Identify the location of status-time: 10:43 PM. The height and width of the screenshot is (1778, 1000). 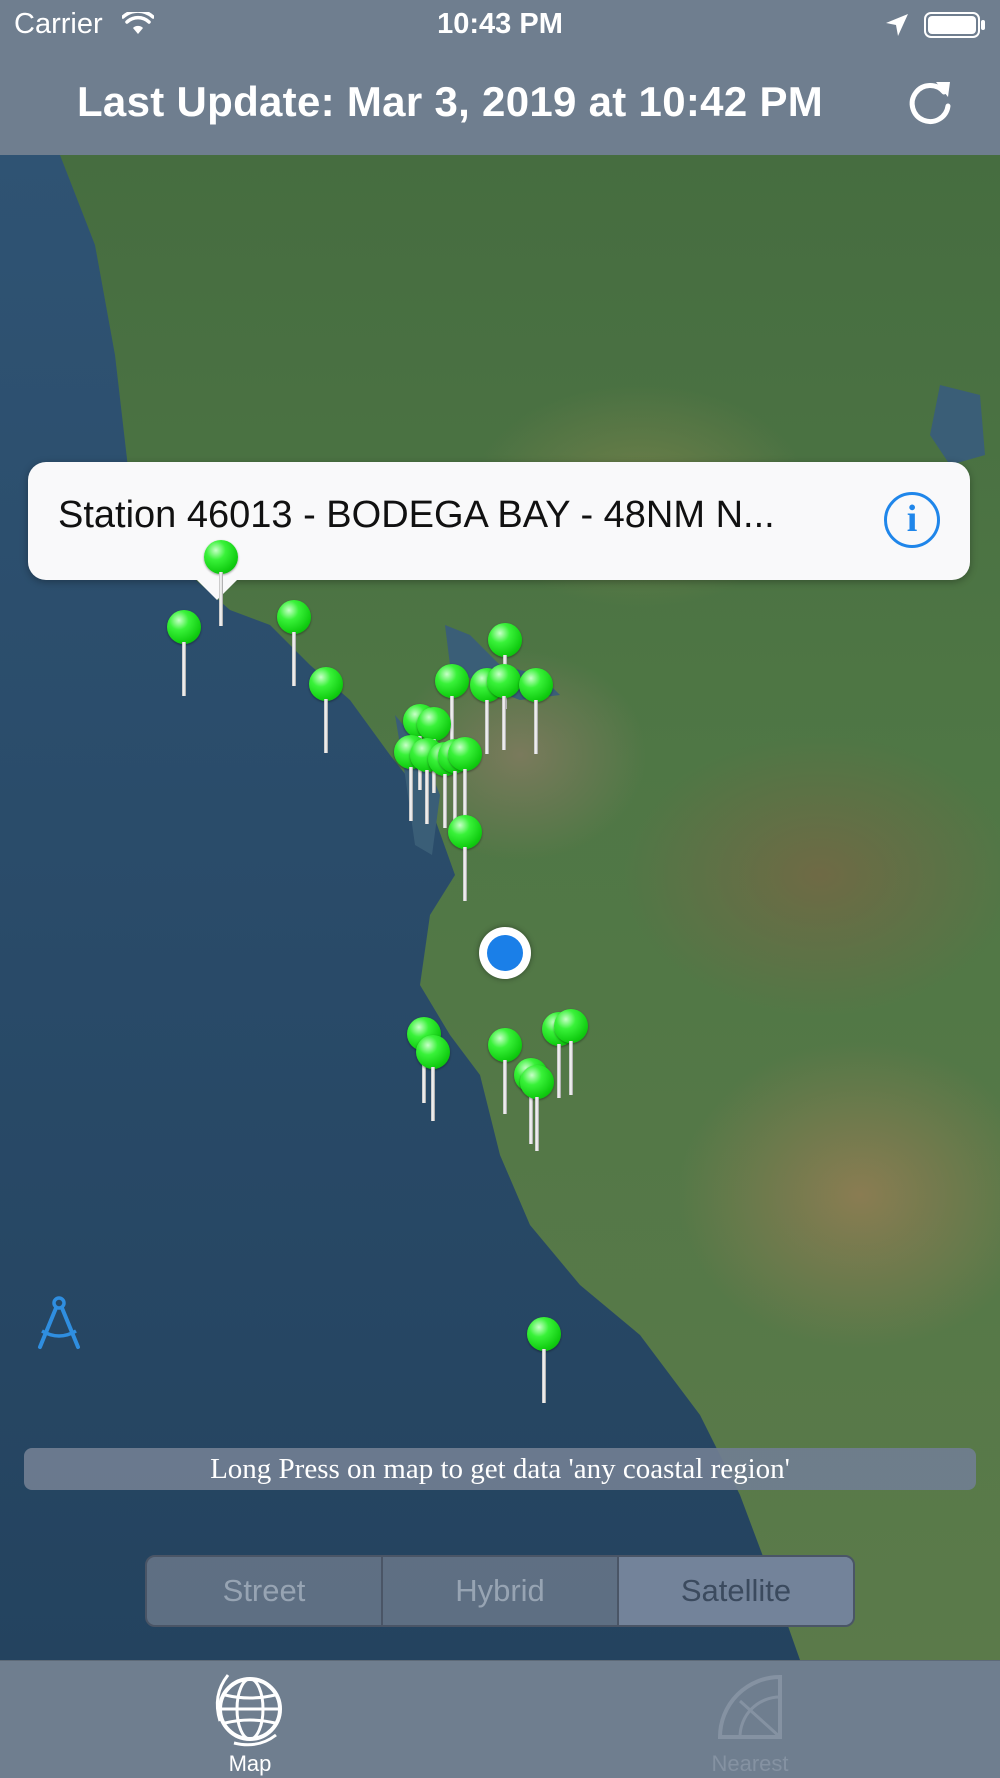
(500, 24).